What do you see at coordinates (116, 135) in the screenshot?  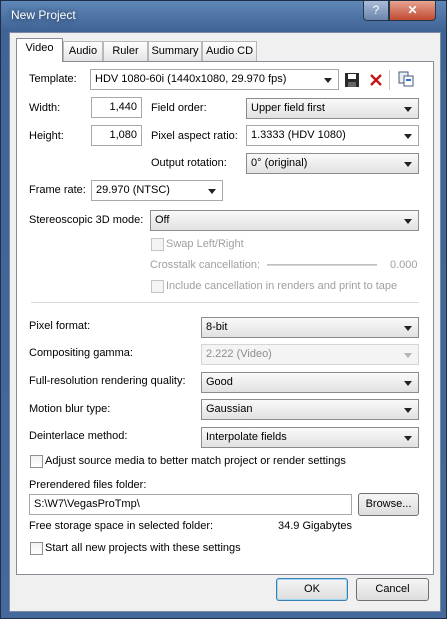 I see `height-field: 1,080` at bounding box center [116, 135].